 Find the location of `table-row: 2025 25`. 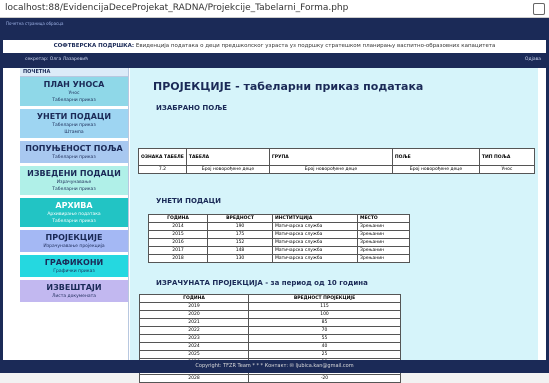

table-row: 2025 25 is located at coordinates (270, 354).